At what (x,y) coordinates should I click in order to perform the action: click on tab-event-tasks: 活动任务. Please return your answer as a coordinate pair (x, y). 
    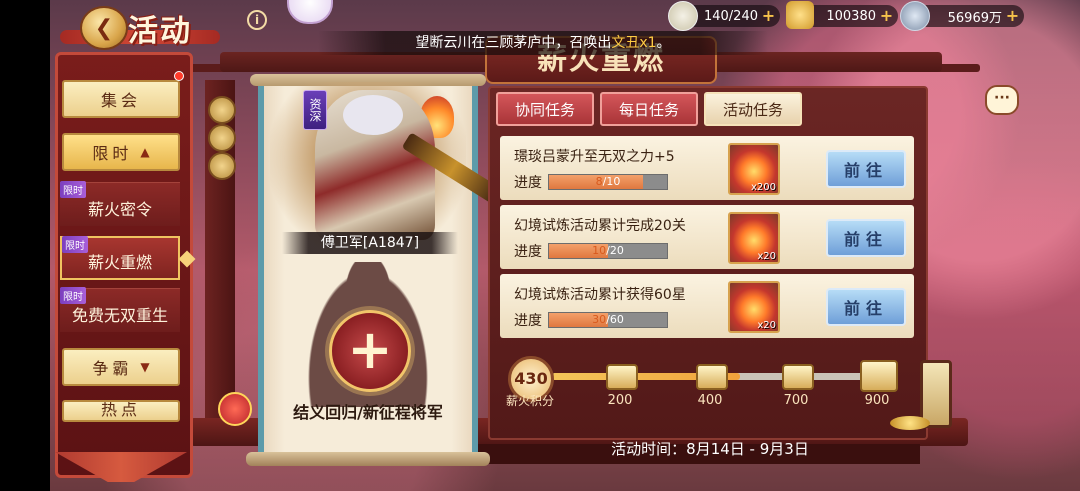
    Looking at the image, I should click on (753, 109).